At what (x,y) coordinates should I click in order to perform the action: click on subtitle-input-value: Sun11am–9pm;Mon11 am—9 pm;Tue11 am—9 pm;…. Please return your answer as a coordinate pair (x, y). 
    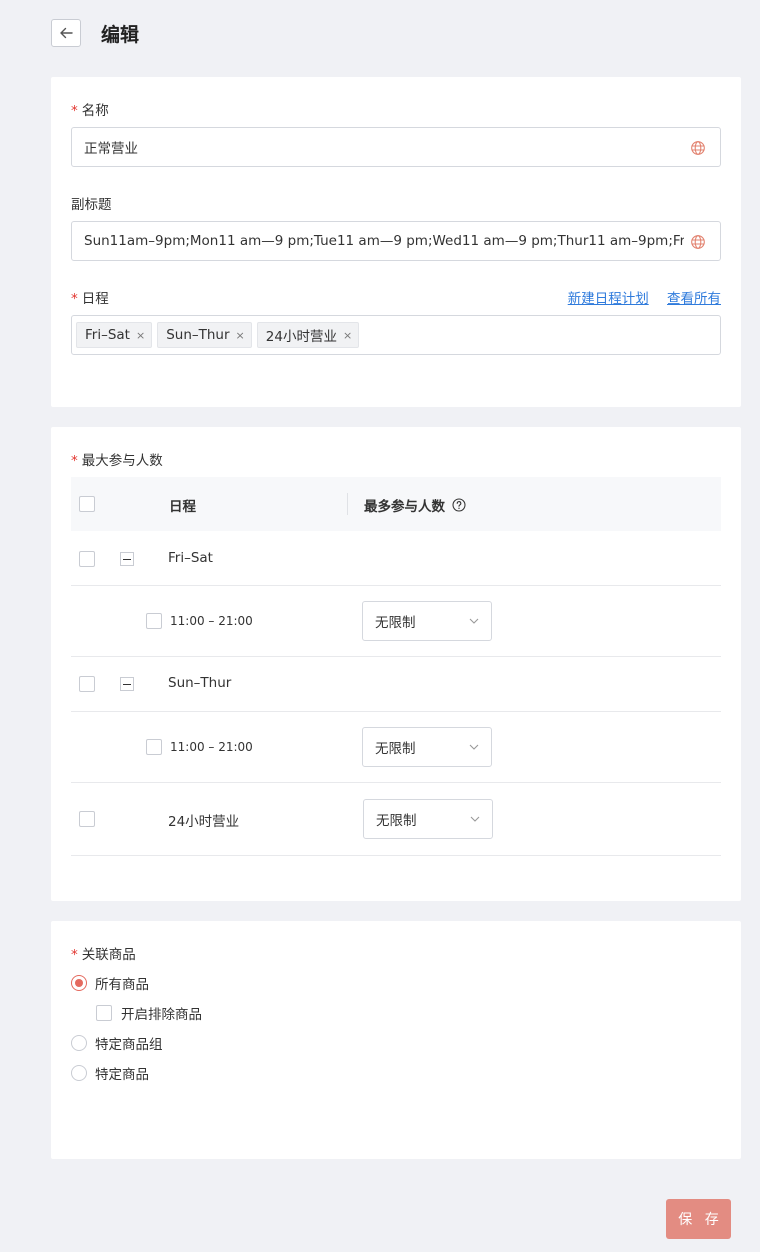
    Looking at the image, I should click on (384, 241).